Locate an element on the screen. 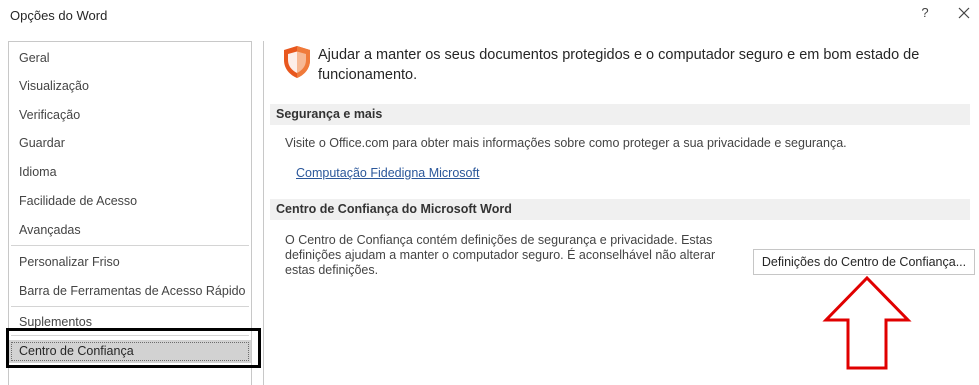 This screenshot has height=385, width=979. sidebar-item-visualizacao: Visualização is located at coordinates (130, 86).